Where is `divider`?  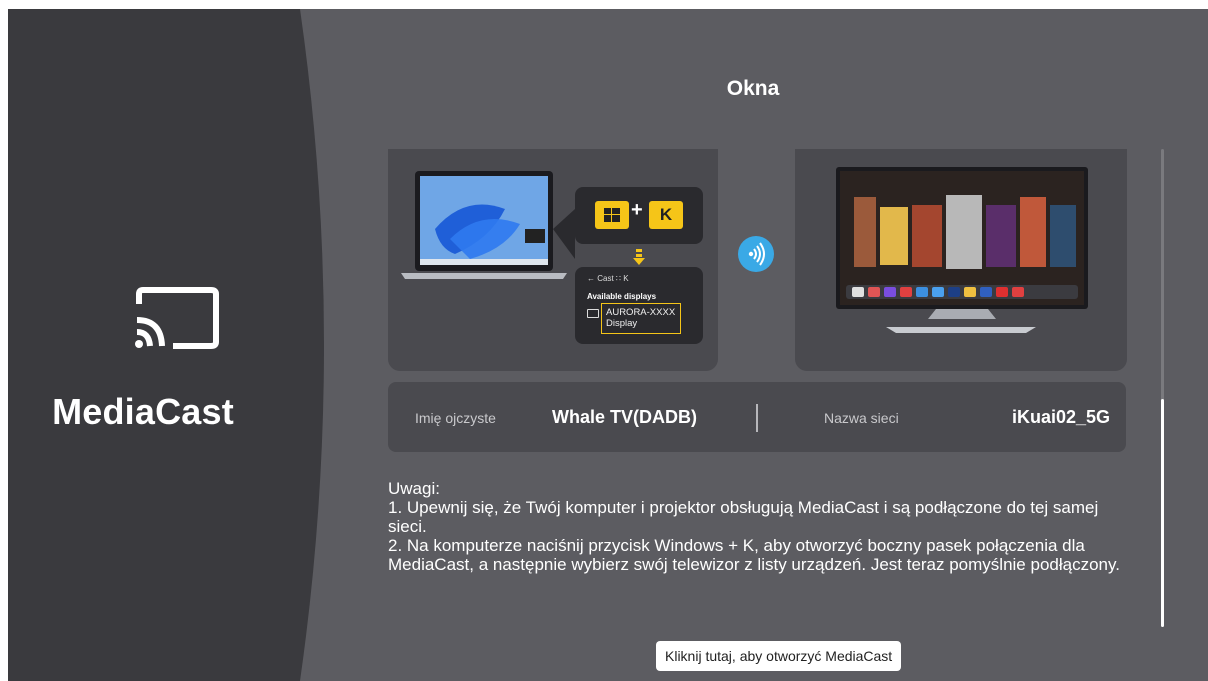 divider is located at coordinates (757, 418).